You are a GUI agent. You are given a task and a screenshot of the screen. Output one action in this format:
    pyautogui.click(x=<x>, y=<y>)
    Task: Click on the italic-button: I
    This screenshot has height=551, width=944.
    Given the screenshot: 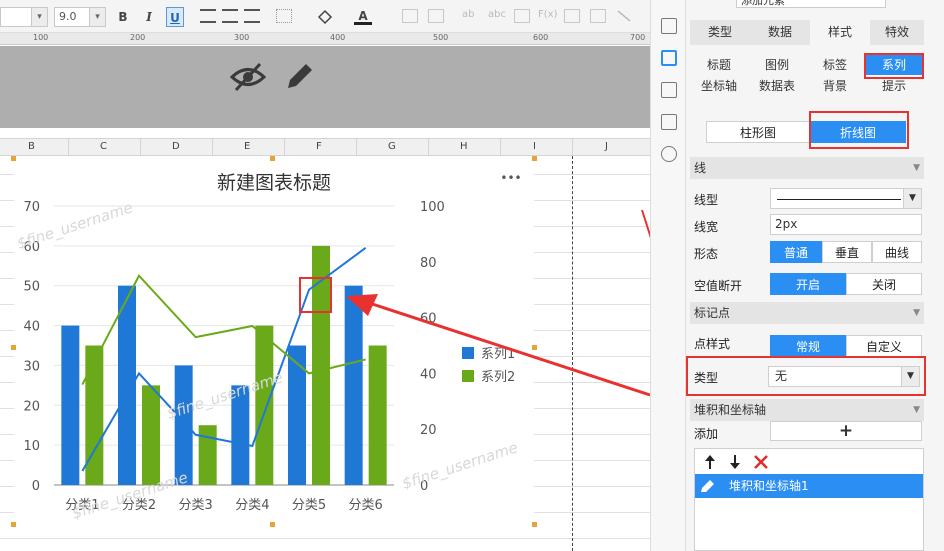 What is the action you would take?
    pyautogui.click(x=149, y=17)
    